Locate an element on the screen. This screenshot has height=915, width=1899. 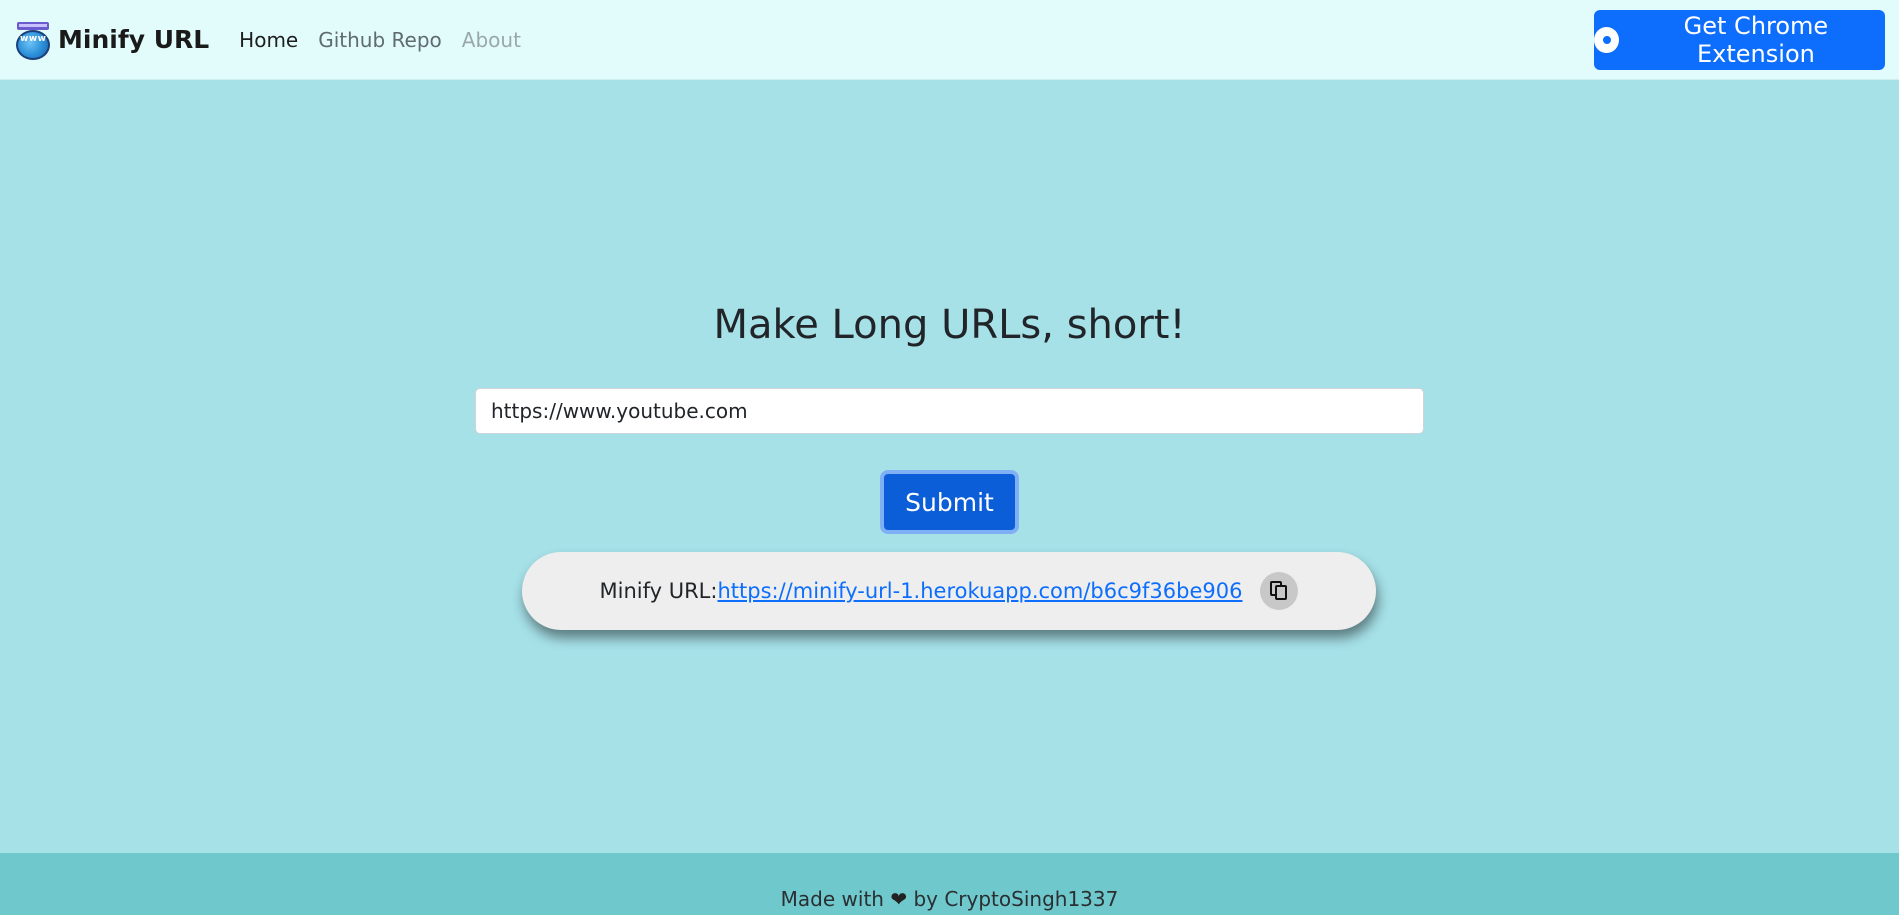
nav-link-about: About is located at coordinates (491, 40).